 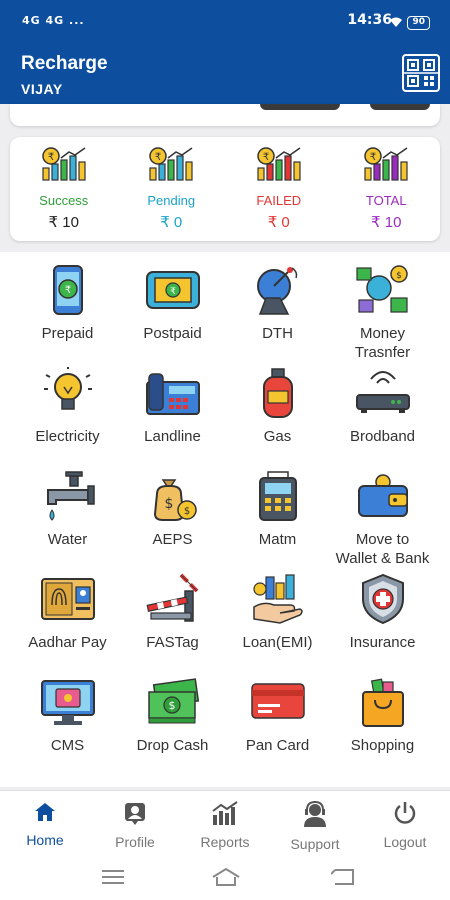 I want to click on pos-machine-icon, so click(x=278, y=496).